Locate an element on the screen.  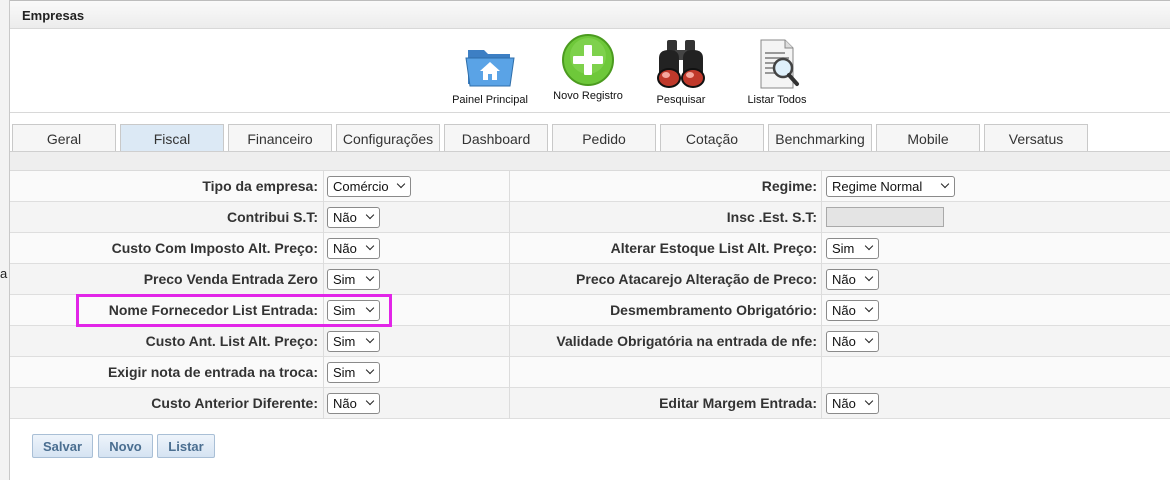
tab-versatus: Versatus is located at coordinates (1036, 138).